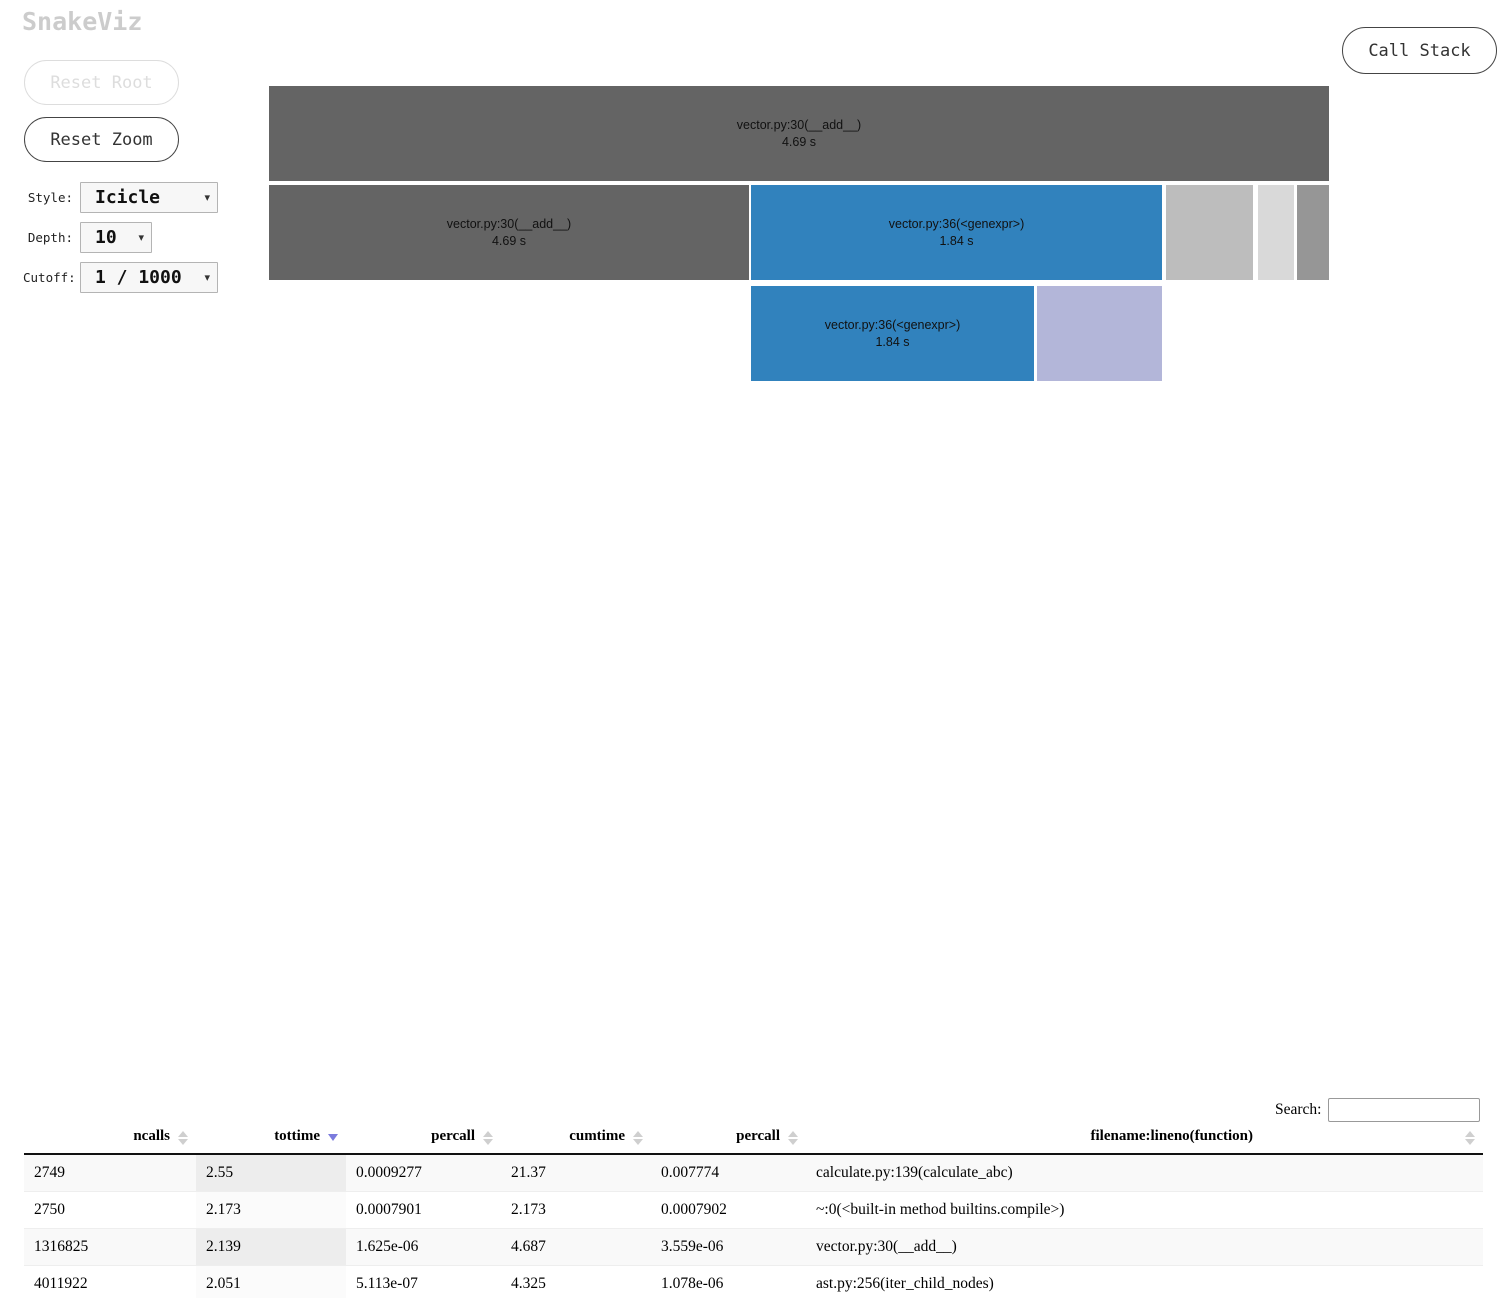  What do you see at coordinates (1144, 1173) in the screenshot?
I see `table-cell-filename: calculate.py:139(calculate_abc)` at bounding box center [1144, 1173].